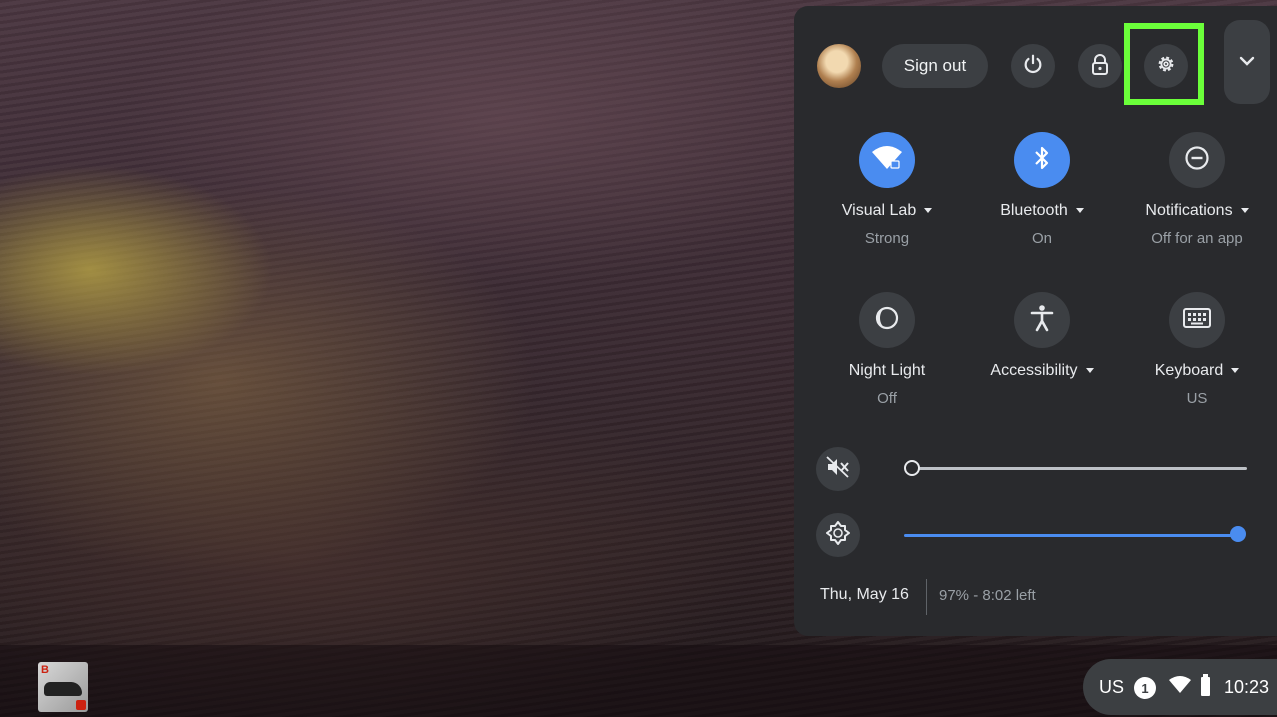  What do you see at coordinates (1205, 685) in the screenshot?
I see `battery-icon` at bounding box center [1205, 685].